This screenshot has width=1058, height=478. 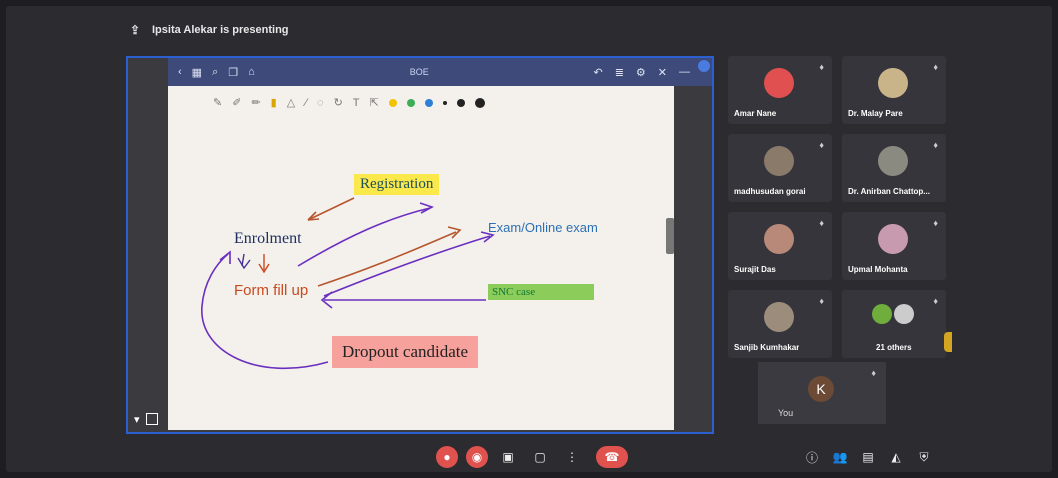 I want to click on participant-name: Upmal Mohanta, so click(x=878, y=269).